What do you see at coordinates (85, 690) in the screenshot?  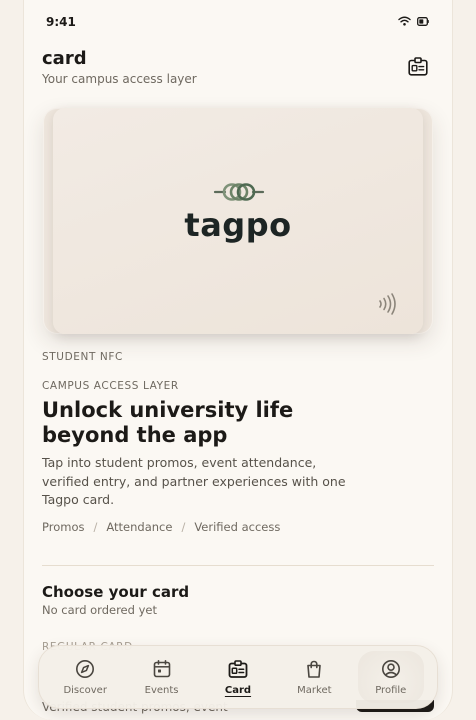 I see `tab-label: Discover` at bounding box center [85, 690].